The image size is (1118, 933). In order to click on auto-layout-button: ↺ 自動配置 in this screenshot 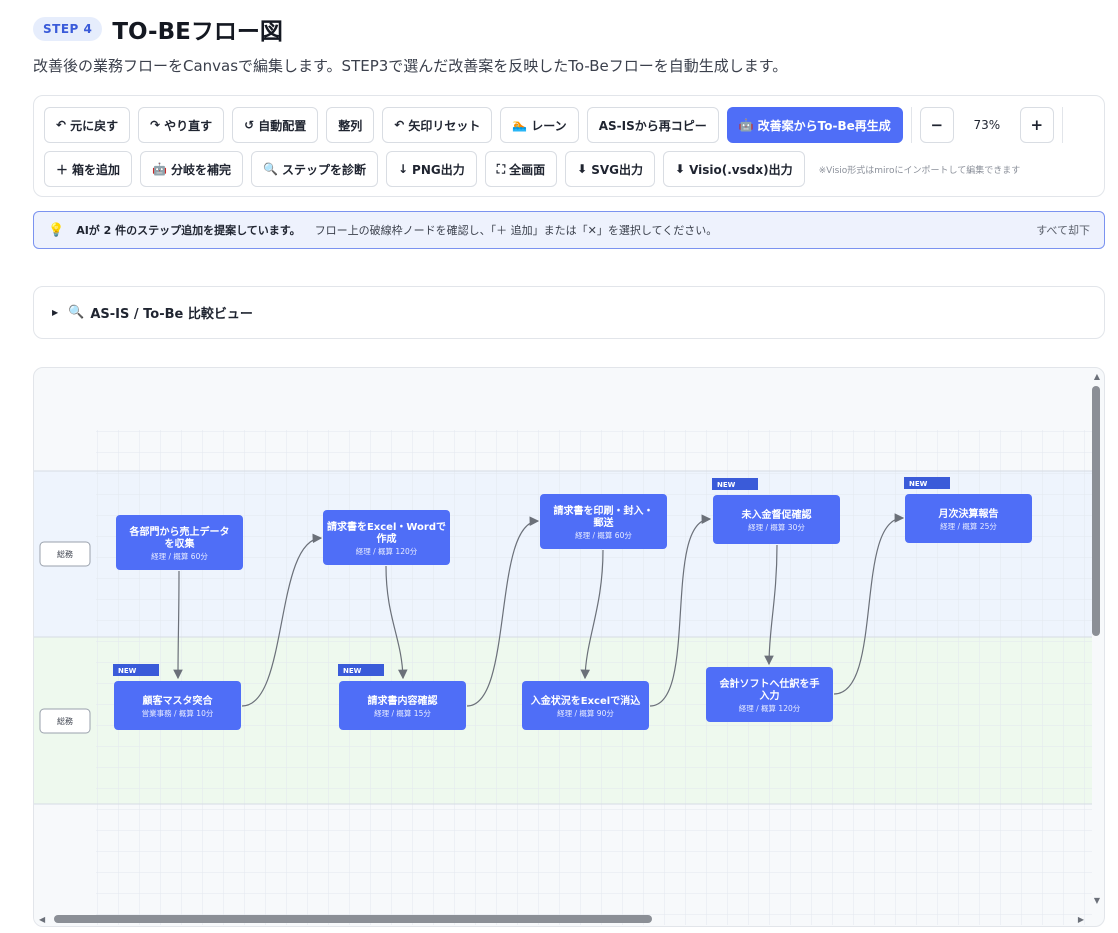, I will do `click(275, 125)`.